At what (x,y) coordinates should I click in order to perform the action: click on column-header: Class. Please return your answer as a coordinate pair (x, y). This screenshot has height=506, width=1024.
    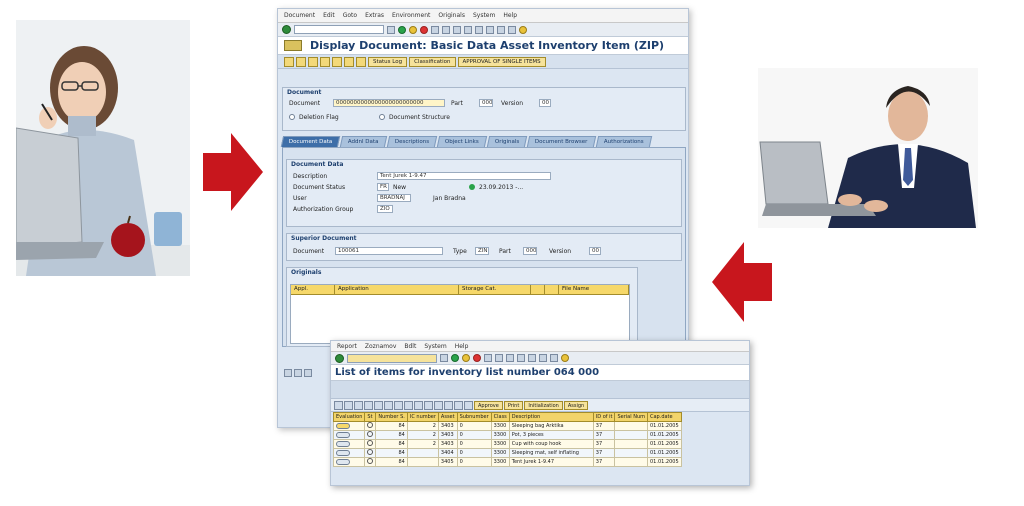
    Looking at the image, I should click on (500, 417).